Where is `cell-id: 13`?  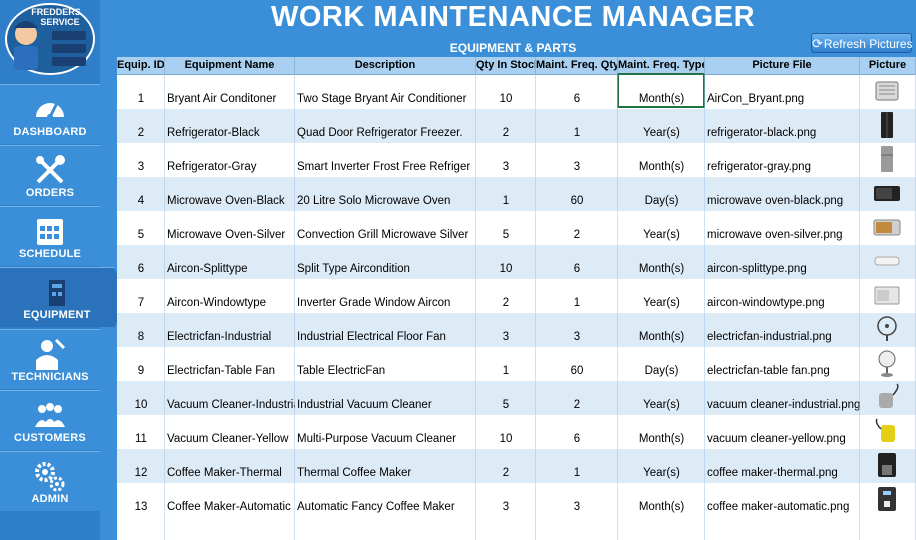
cell-id: 13 is located at coordinates (141, 500).